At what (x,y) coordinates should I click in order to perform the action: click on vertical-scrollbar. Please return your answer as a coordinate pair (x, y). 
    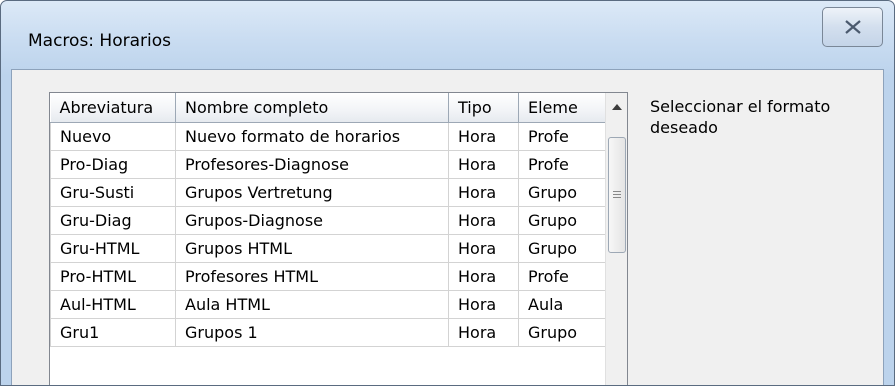
    Looking at the image, I should click on (616, 239).